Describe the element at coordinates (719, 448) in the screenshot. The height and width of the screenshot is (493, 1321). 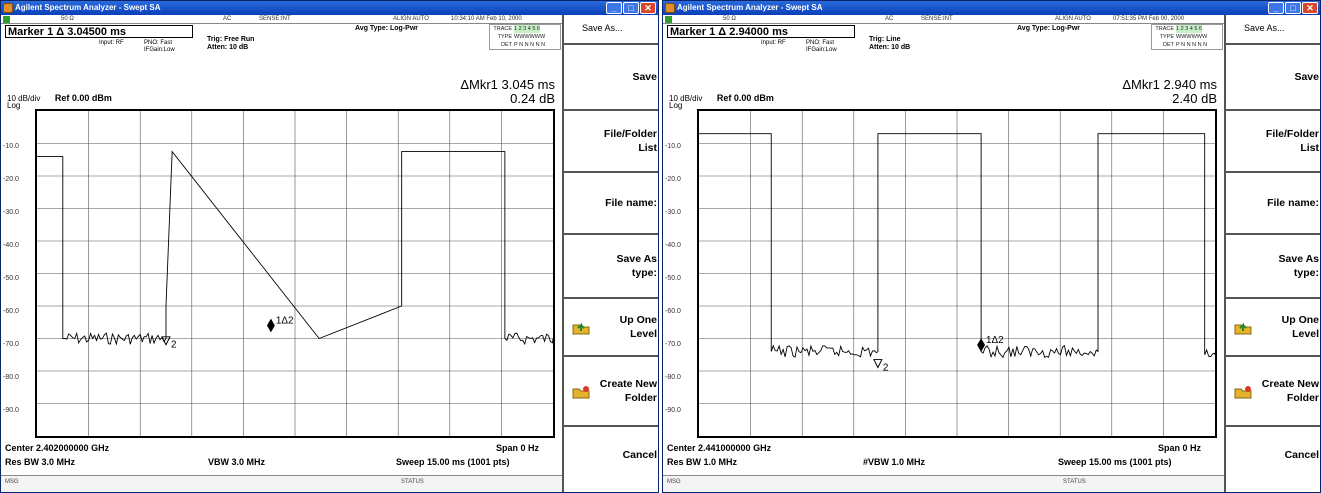
I see `center-freq: Center 2.441000000 GHz` at that location.